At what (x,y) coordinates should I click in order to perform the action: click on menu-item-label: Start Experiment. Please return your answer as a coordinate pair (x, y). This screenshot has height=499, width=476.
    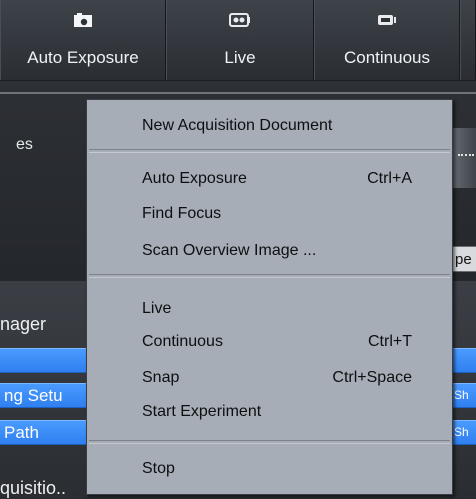
    Looking at the image, I should click on (202, 411).